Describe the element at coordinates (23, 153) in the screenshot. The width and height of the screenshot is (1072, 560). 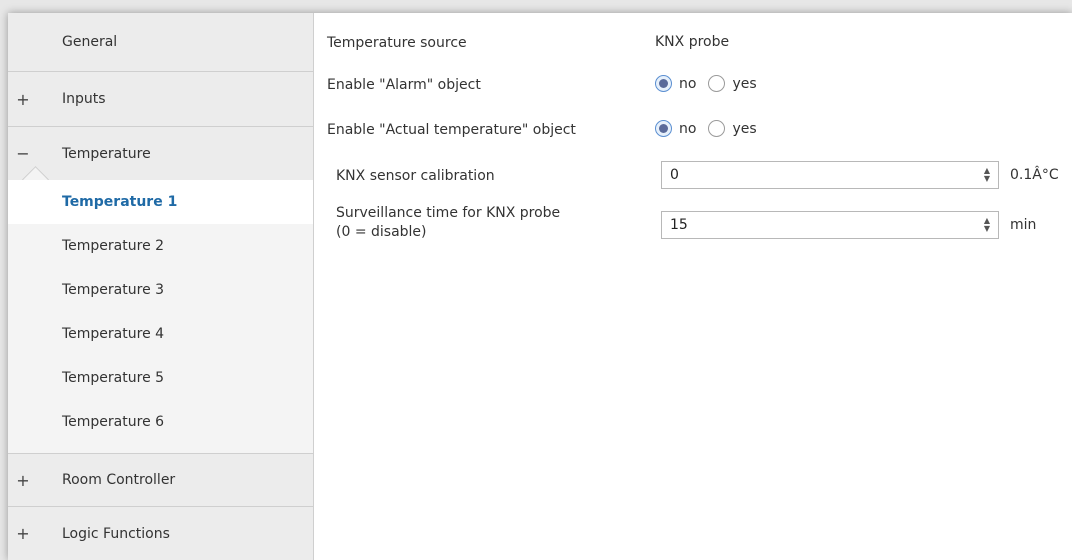
I see `minus-icon: −` at that location.